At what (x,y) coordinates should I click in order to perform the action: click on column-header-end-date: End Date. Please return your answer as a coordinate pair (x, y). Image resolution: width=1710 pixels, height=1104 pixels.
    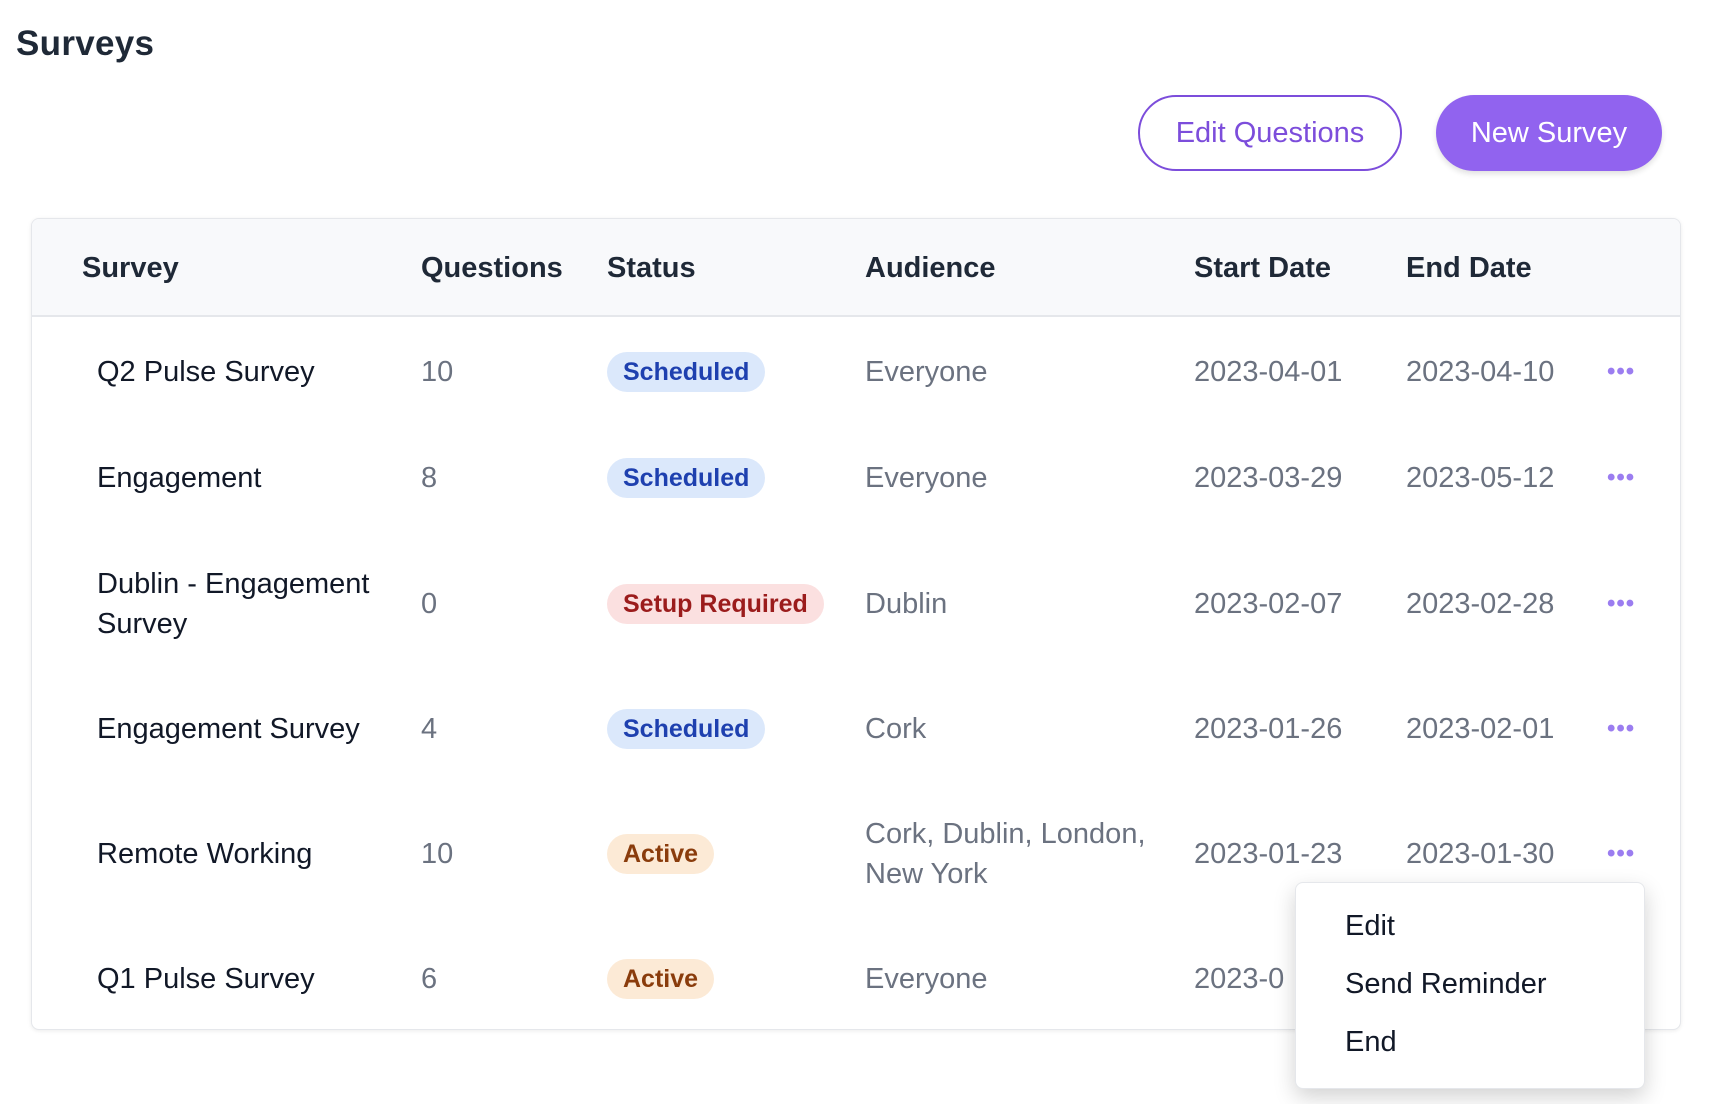
    Looking at the image, I should click on (1469, 268).